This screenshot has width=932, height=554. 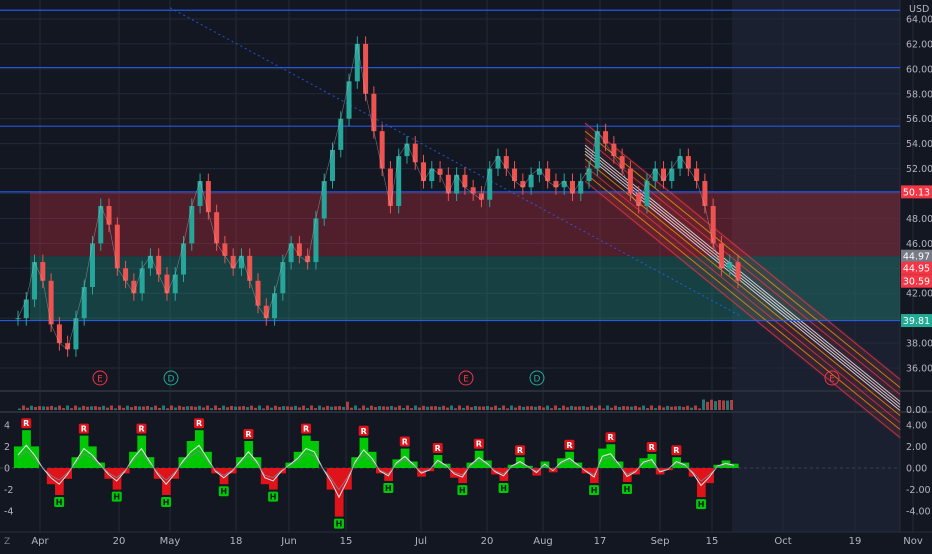 I want to click on price-tick-label: 46.00, so click(x=919, y=244).